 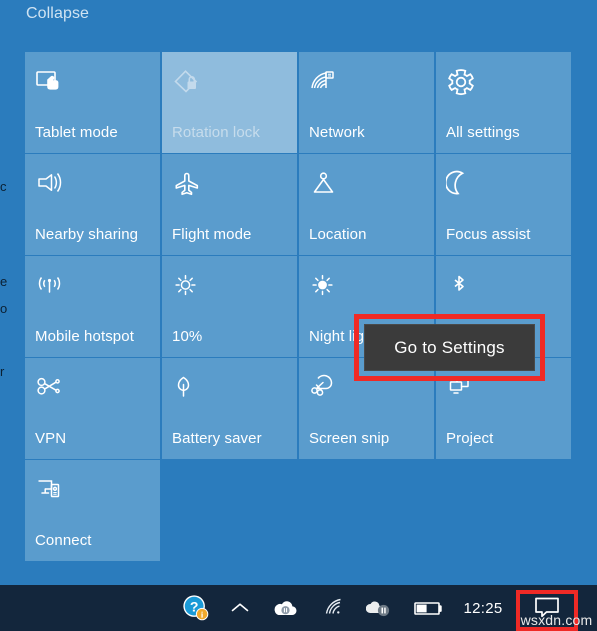 What do you see at coordinates (76, 132) in the screenshot?
I see `quick-action-label: Tablet mode` at bounding box center [76, 132].